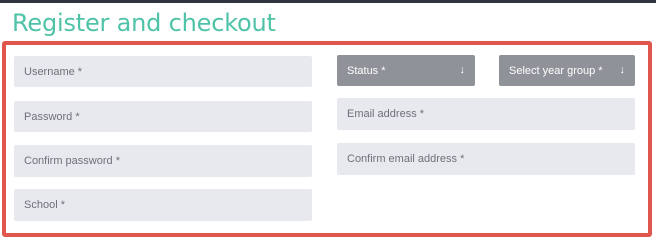  What do you see at coordinates (366, 70) in the screenshot?
I see `status-select-label: Status *` at bounding box center [366, 70].